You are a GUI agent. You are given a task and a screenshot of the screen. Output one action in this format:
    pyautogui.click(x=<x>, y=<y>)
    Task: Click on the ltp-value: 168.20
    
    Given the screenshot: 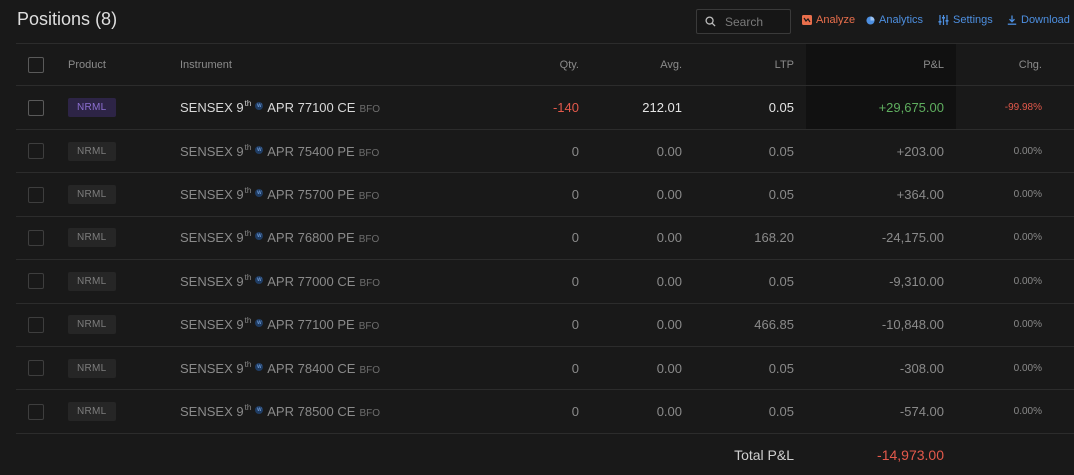 What is the action you would take?
    pyautogui.click(x=774, y=238)
    